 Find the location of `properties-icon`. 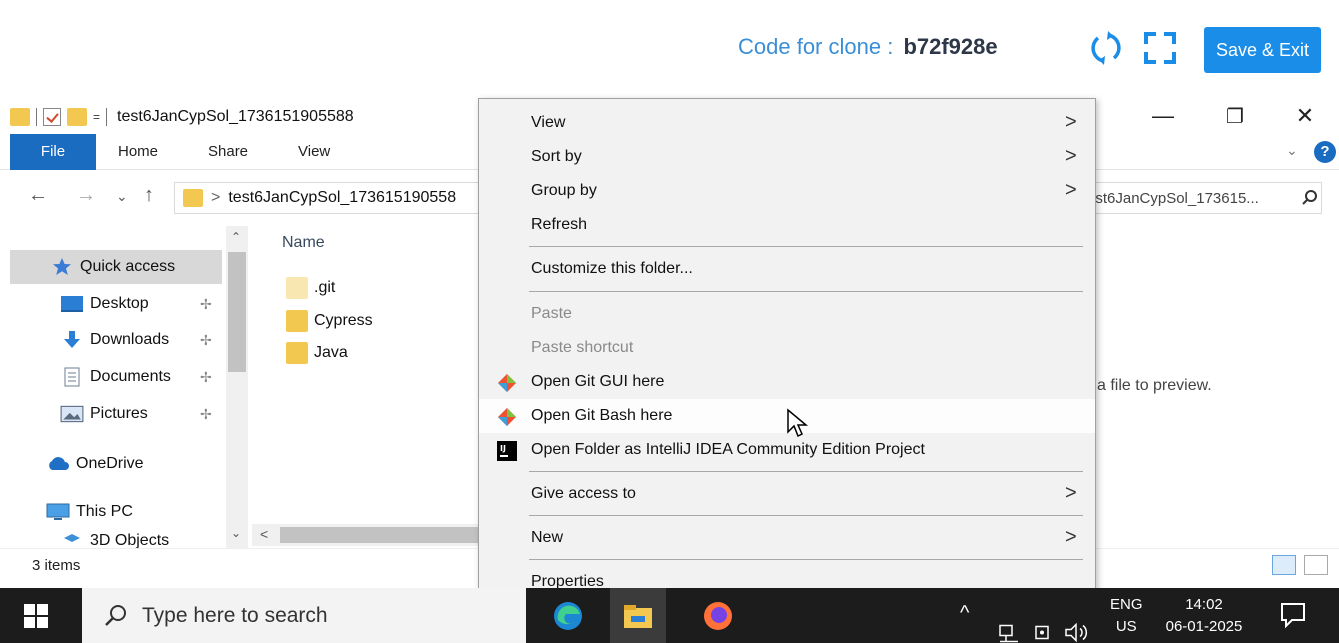

properties-icon is located at coordinates (52, 117).